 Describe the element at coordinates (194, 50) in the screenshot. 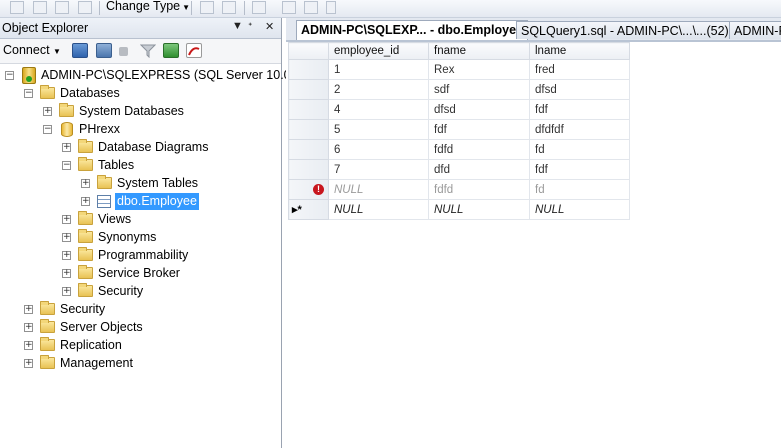

I see `script-icon` at that location.